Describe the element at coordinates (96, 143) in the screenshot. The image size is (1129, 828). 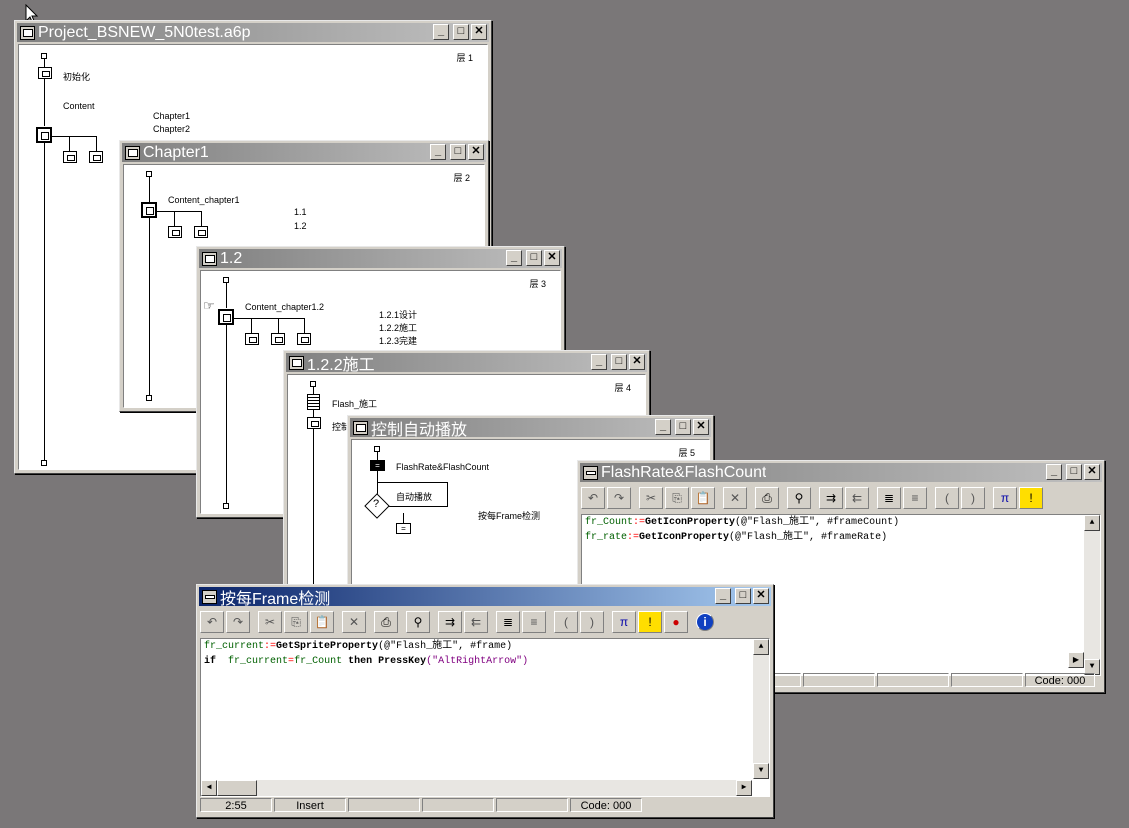
I see `branch-line` at that location.